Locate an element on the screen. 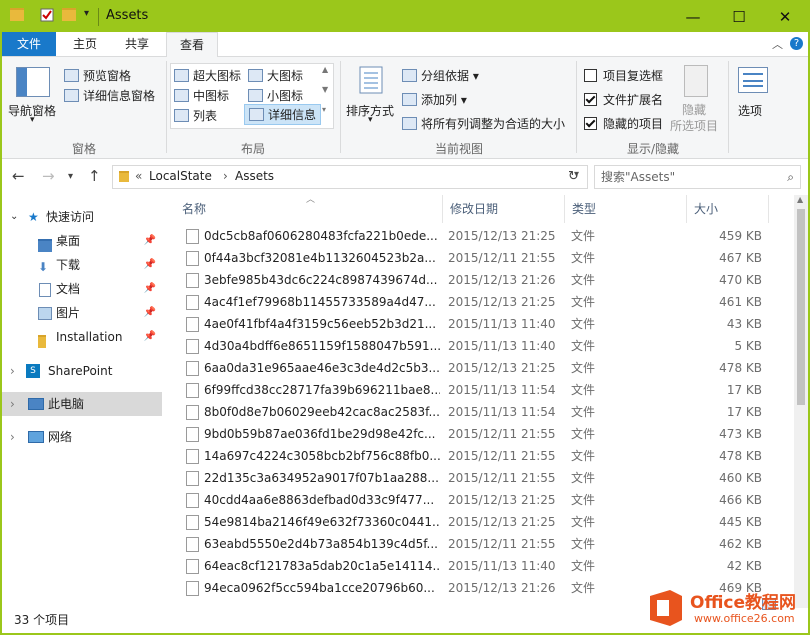 The image size is (810, 635). nav-item-documents: 文档 📌 is located at coordinates (82, 289).